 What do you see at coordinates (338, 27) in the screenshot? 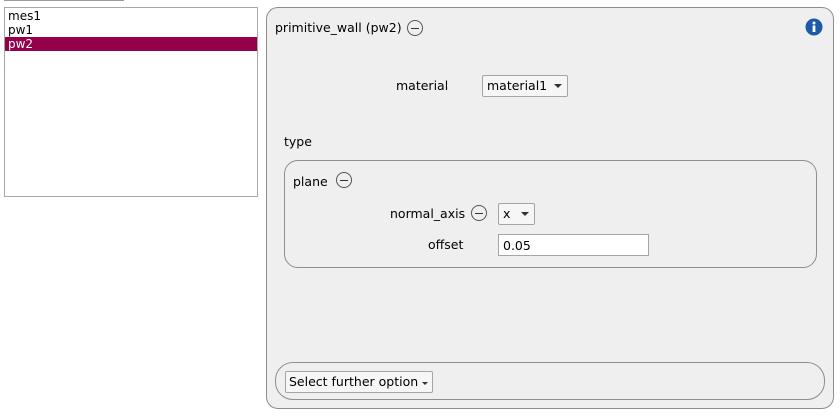
I see `panel-title: primitive_wall (pw2)` at bounding box center [338, 27].